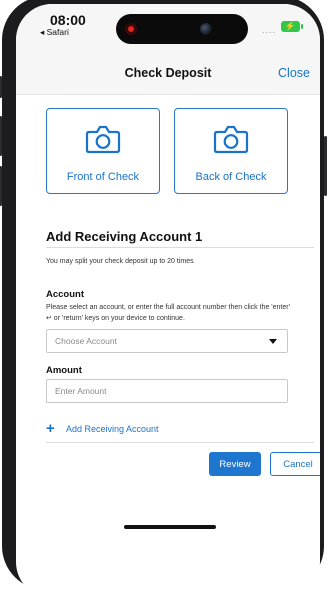  I want to click on battery-charging-icon: ⚡, so click(292, 26).